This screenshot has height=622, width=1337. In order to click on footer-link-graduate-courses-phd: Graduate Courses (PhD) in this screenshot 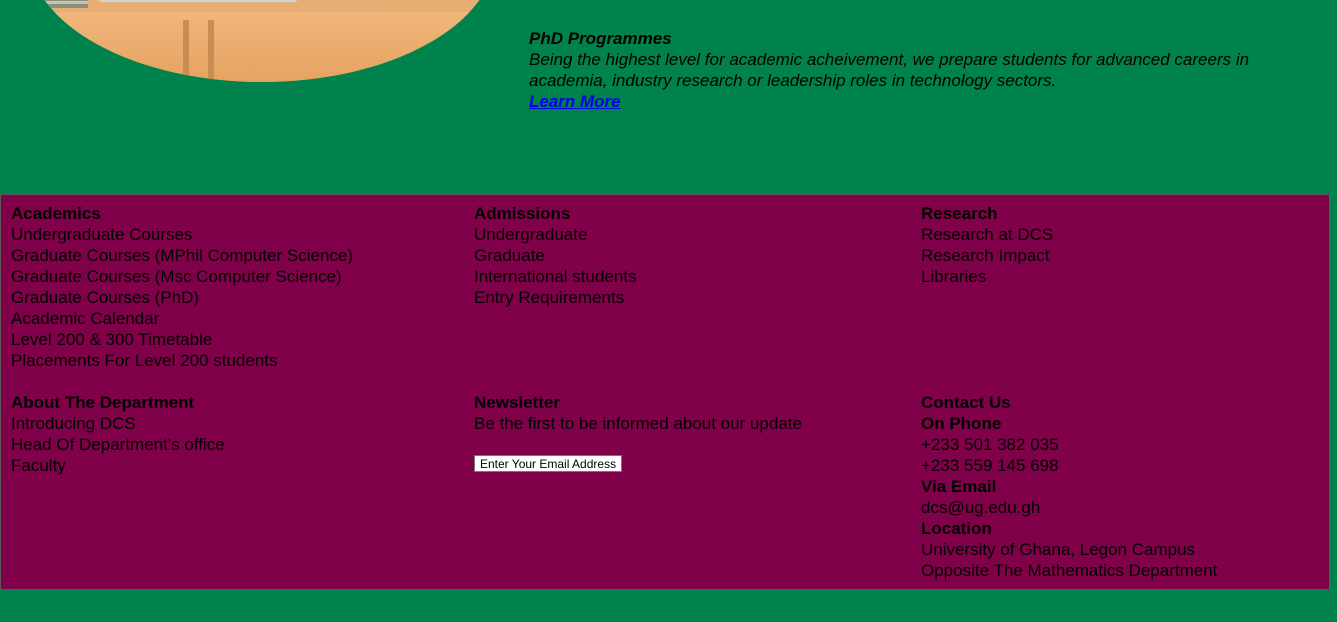, I will do `click(182, 297)`.